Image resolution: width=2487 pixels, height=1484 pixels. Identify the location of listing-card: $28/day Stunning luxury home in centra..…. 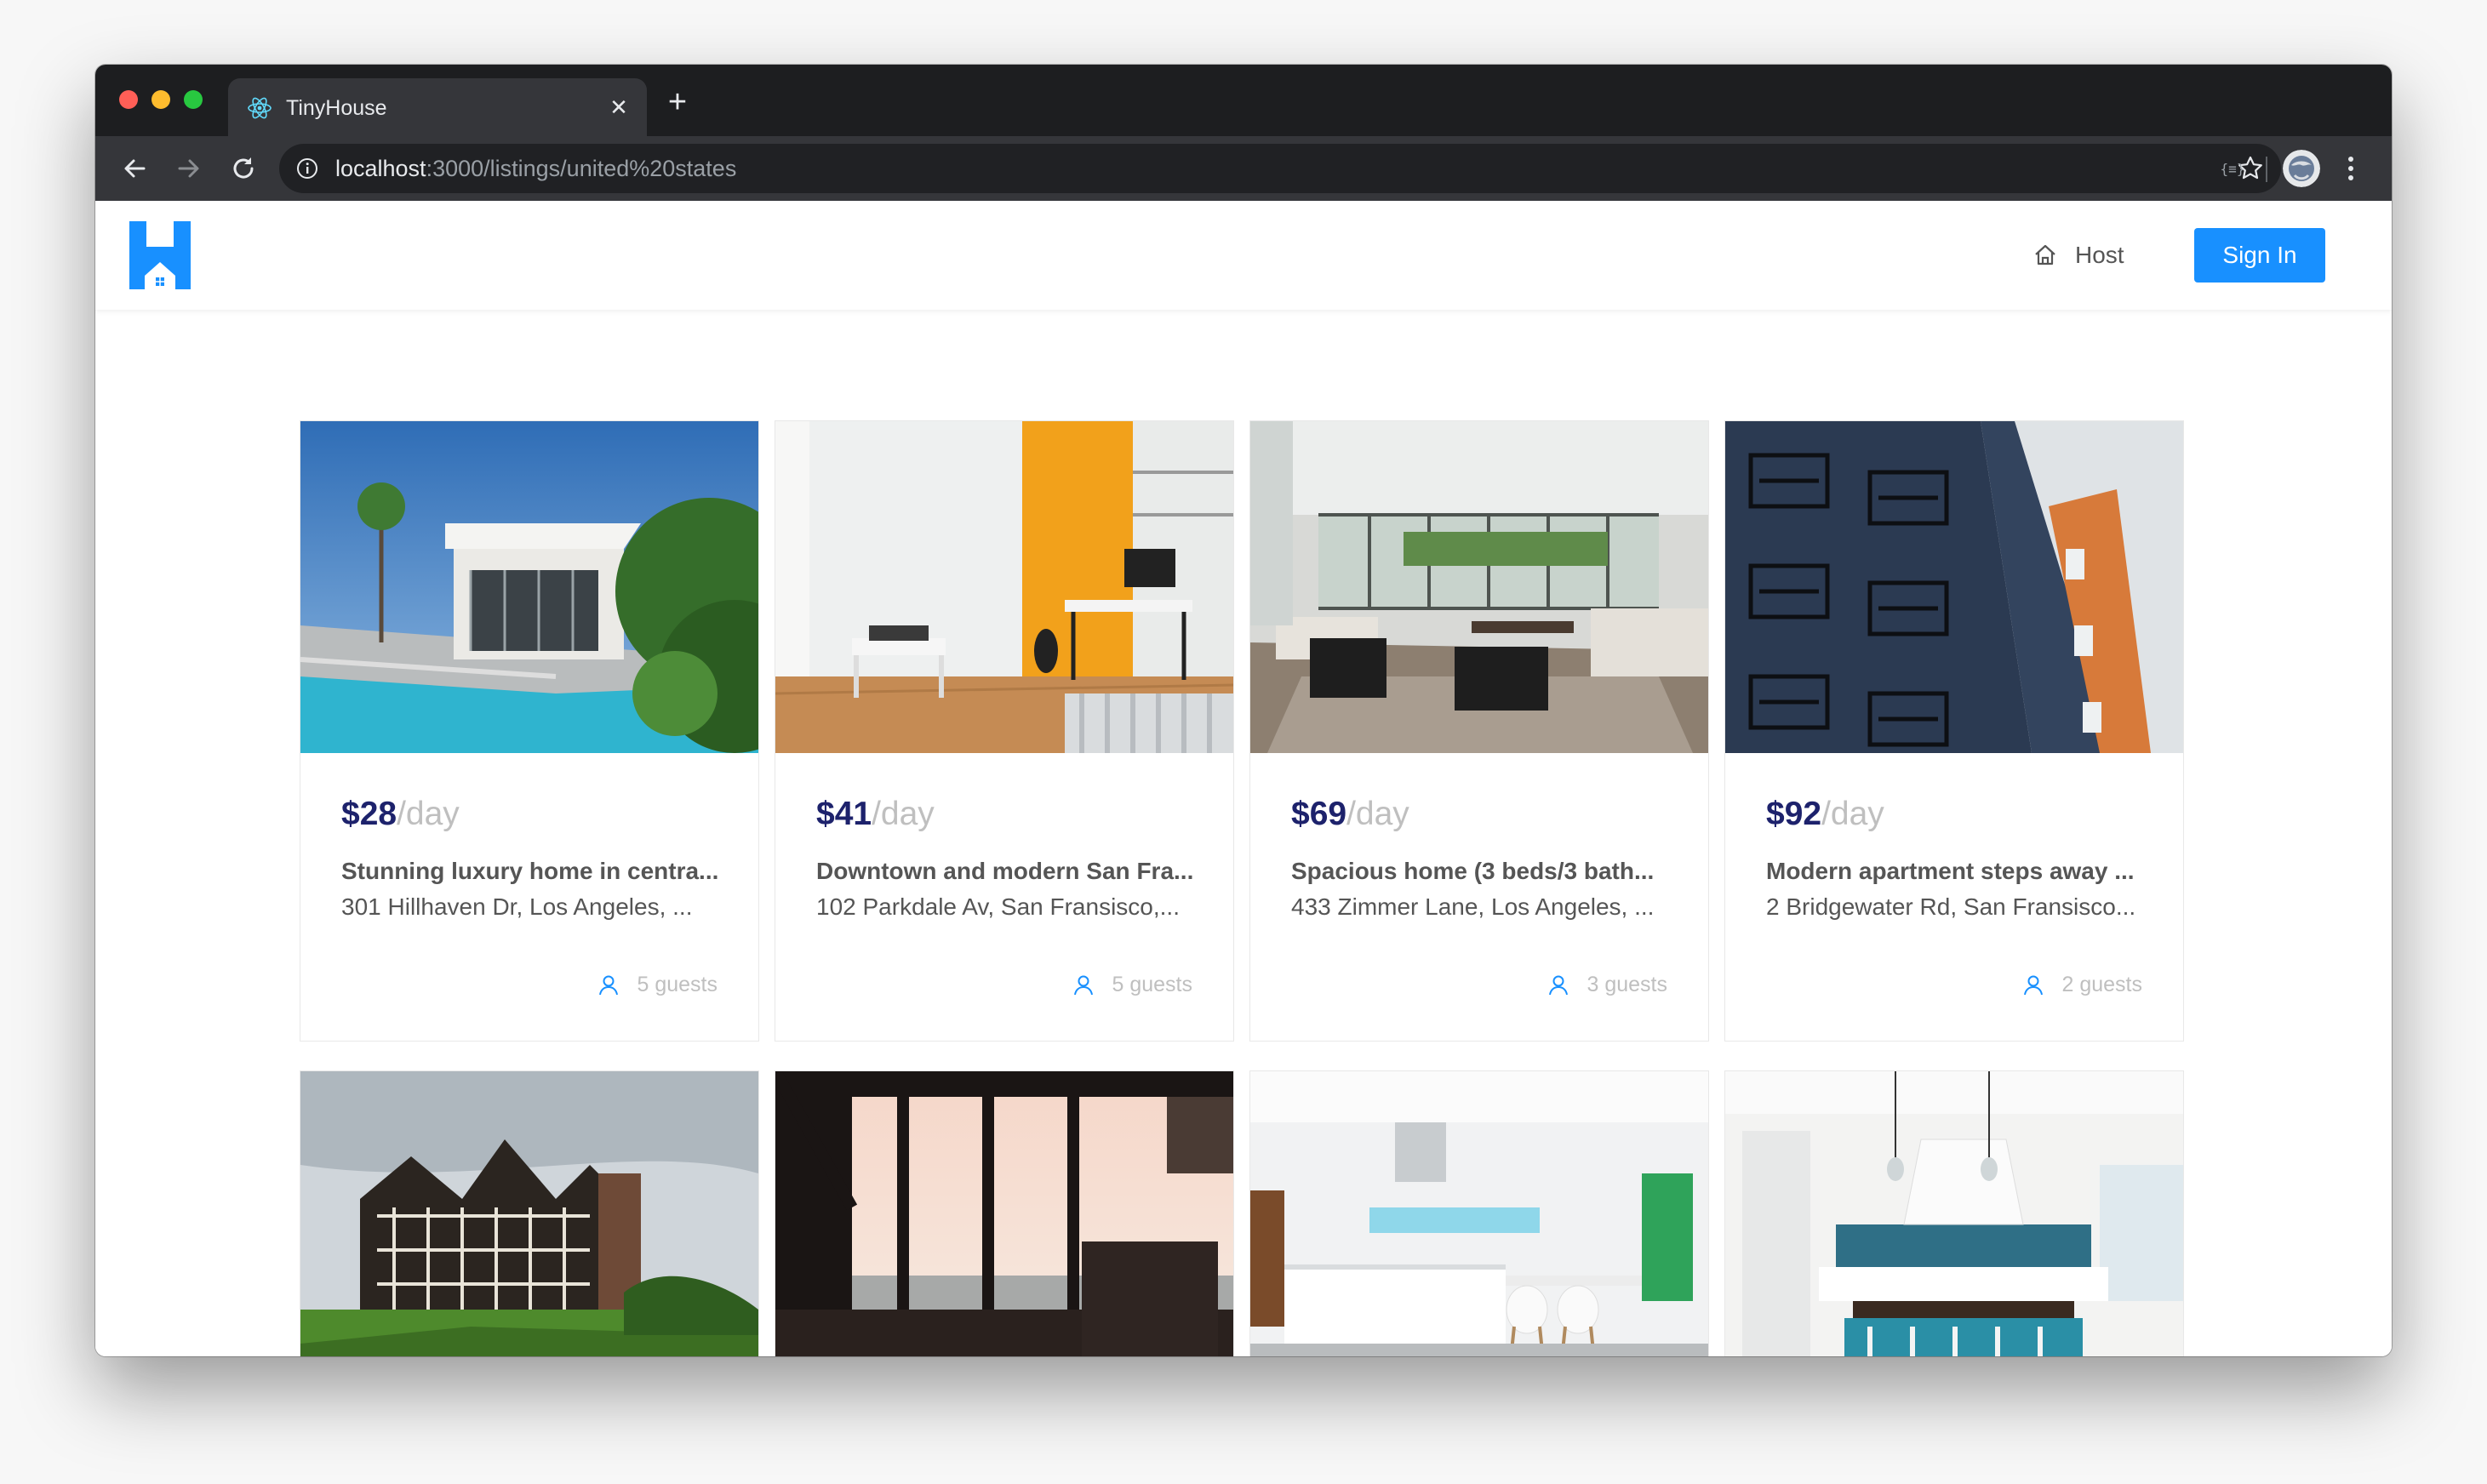
(529, 731).